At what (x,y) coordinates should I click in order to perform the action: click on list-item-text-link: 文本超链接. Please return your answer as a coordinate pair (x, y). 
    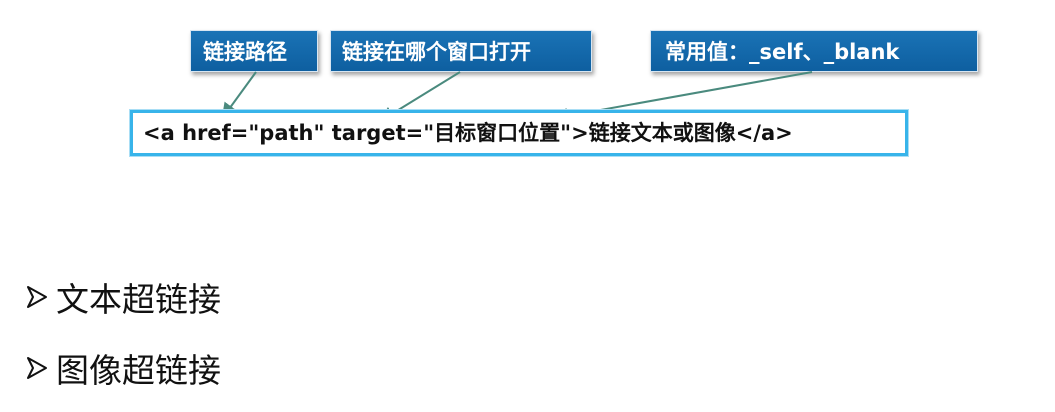
    Looking at the image, I should click on (123, 297).